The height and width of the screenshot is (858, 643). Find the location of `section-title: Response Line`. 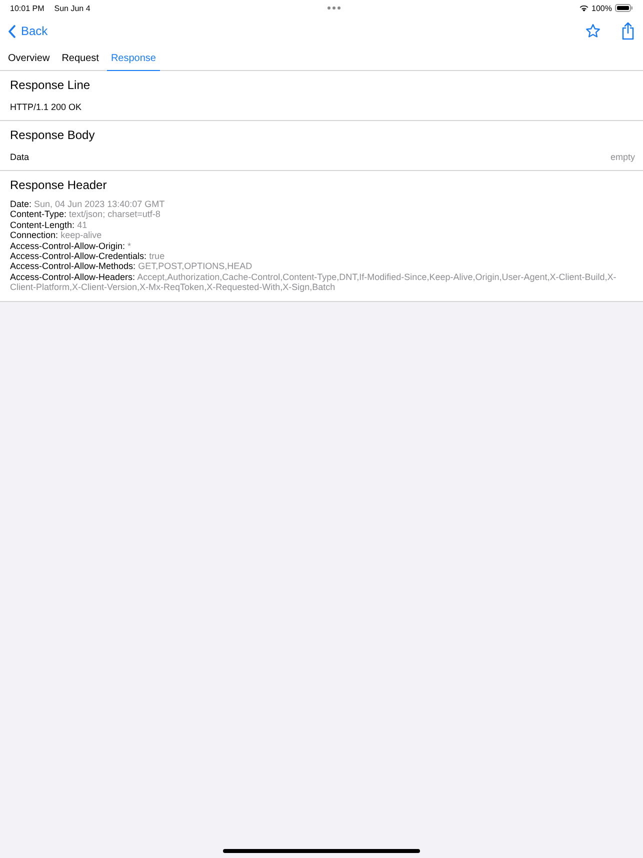

section-title: Response Line is located at coordinates (51, 85).